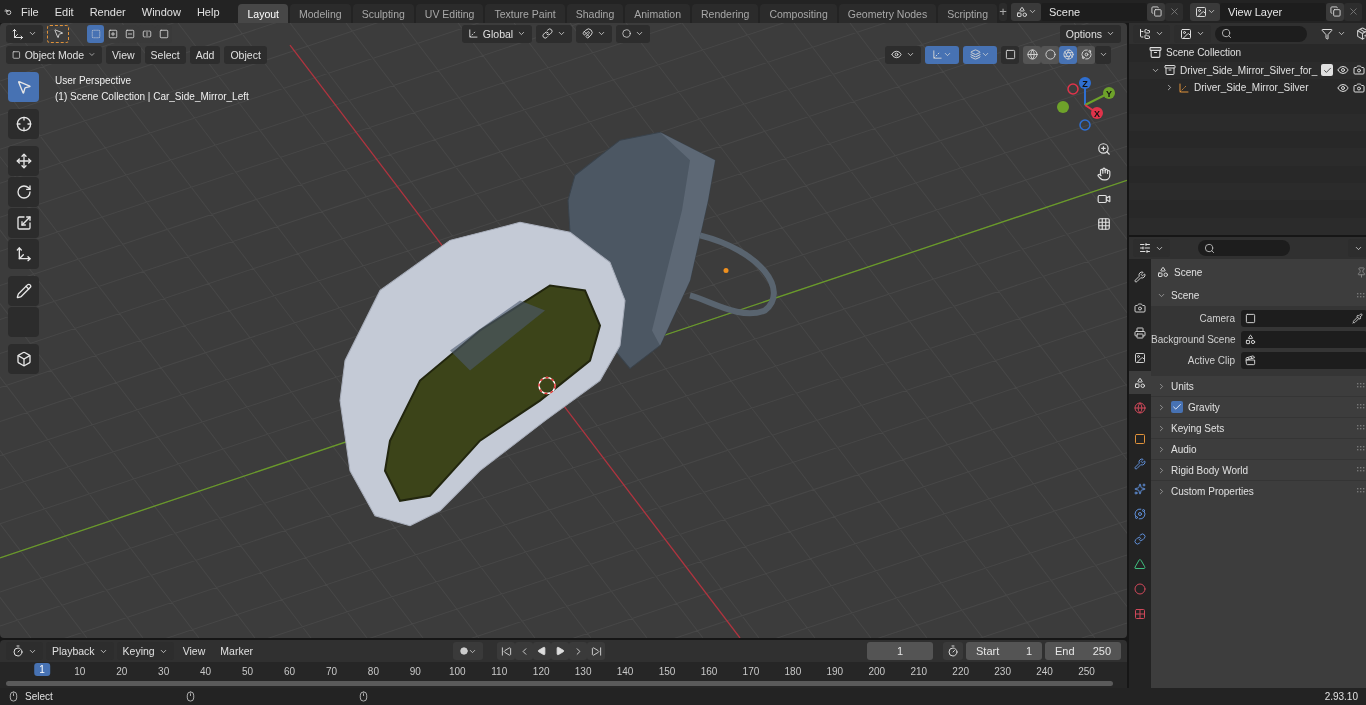 The height and width of the screenshot is (705, 1366). I want to click on field-label: Background Scene, so click(1193, 339).